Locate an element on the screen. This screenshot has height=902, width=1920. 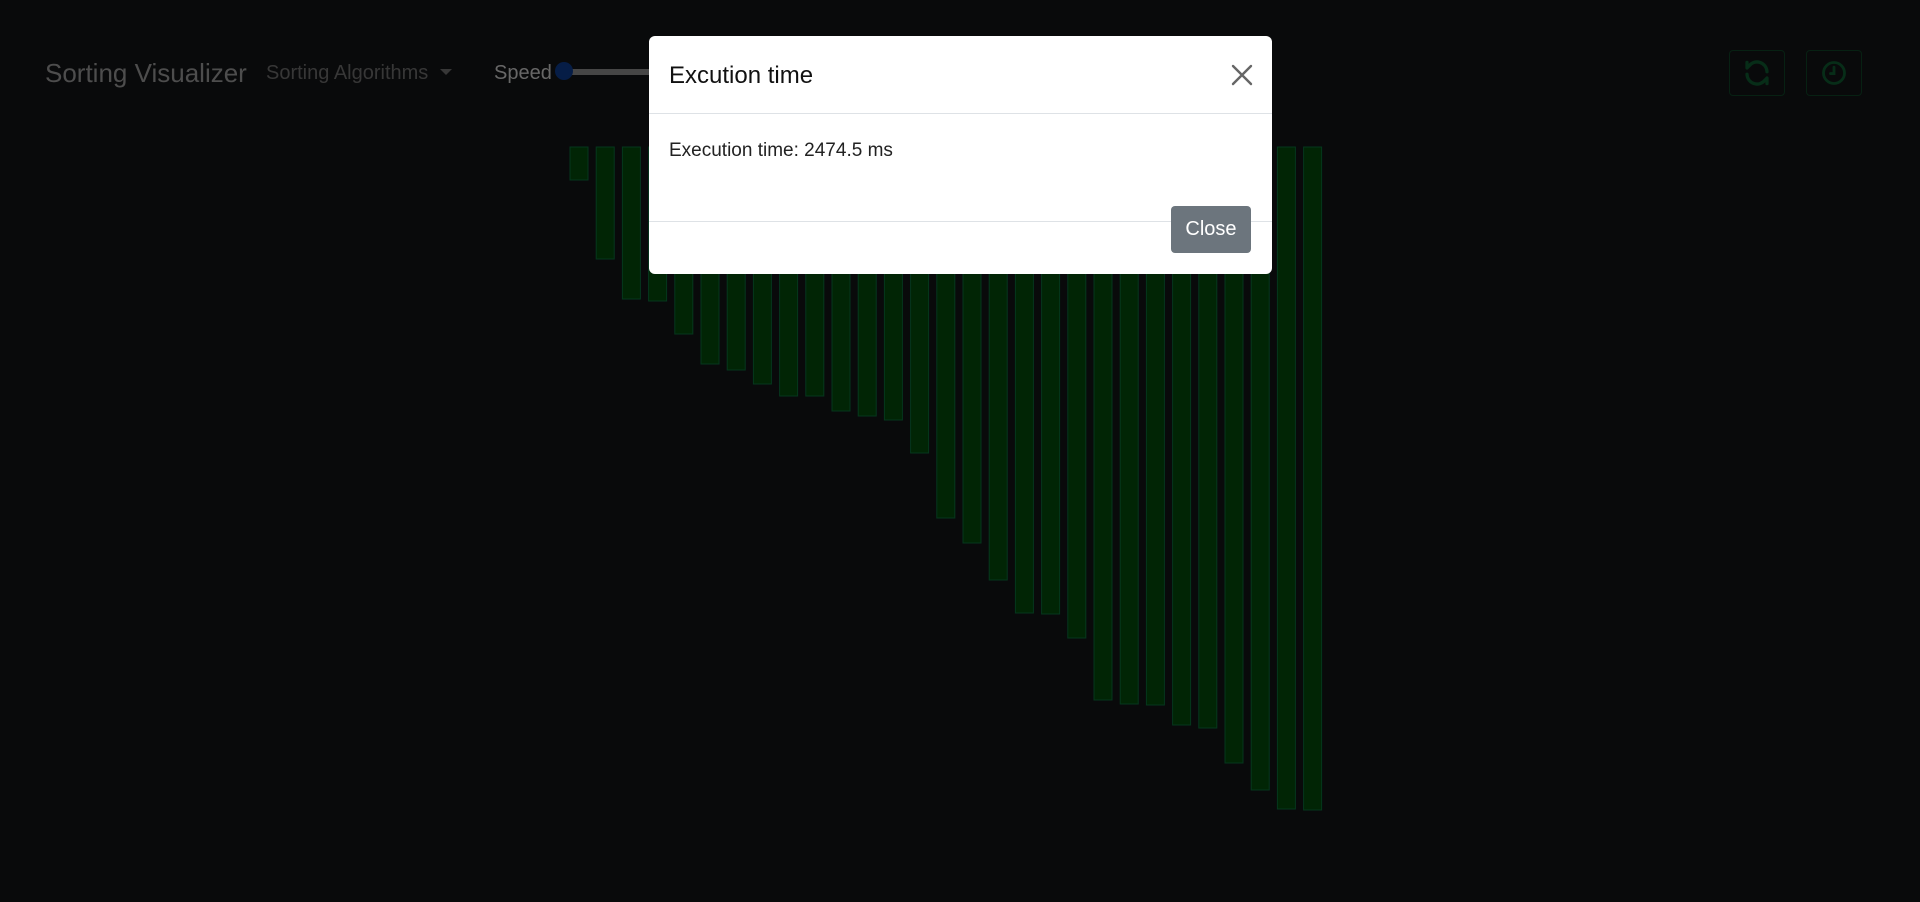
close-icon is located at coordinates (1242, 75).